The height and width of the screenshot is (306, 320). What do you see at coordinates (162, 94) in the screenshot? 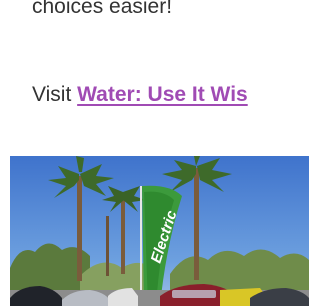
I see `water-use-it-wisely-link: Water: Use It Wis` at bounding box center [162, 94].